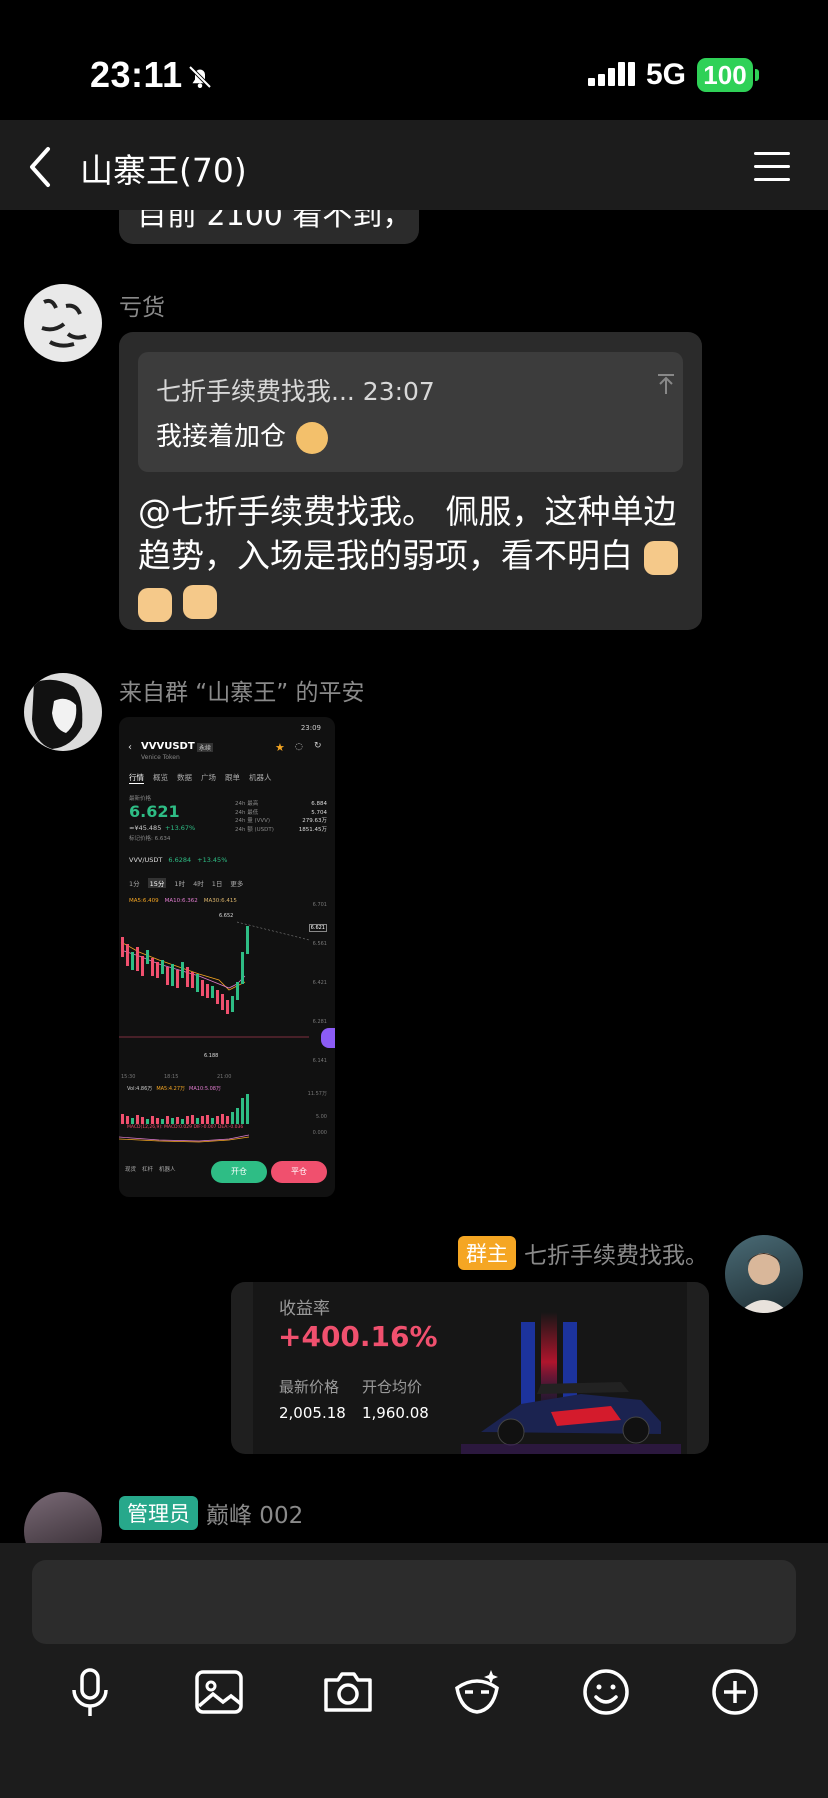  Describe the element at coordinates (167, 1170) in the screenshot. I see `shot-nav-item: 机器人` at that location.